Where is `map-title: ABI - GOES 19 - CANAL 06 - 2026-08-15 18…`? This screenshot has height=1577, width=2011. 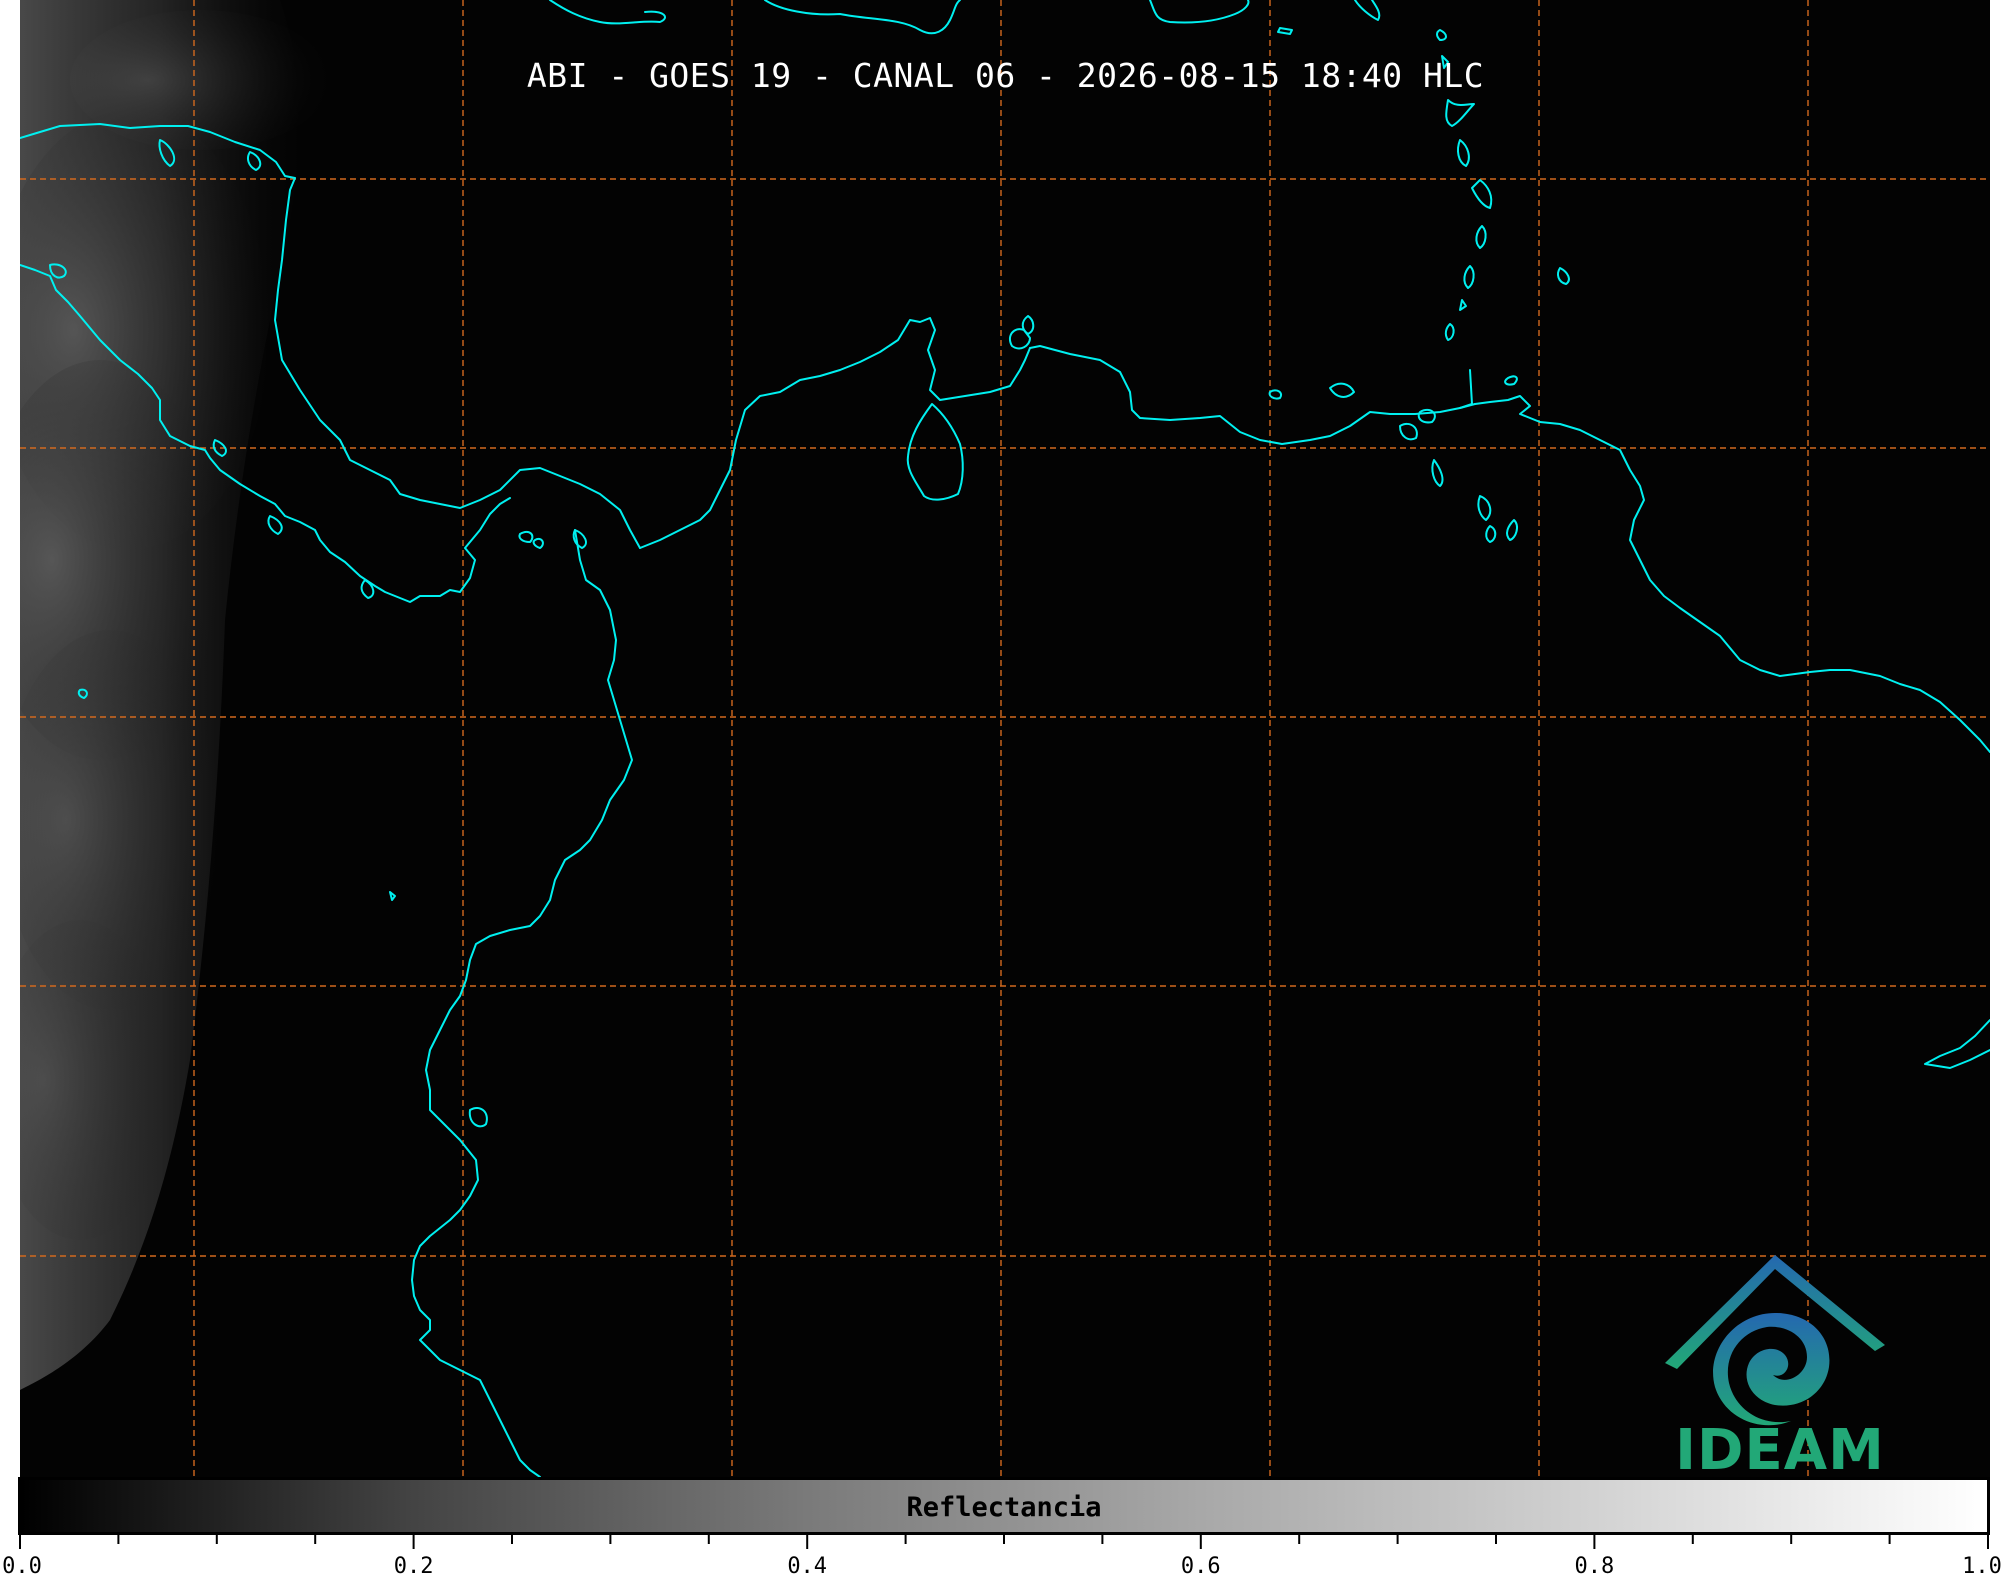
map-title: ABI - GOES 19 - CANAL 06 - 2026-08-15 18… is located at coordinates (1005, 75).